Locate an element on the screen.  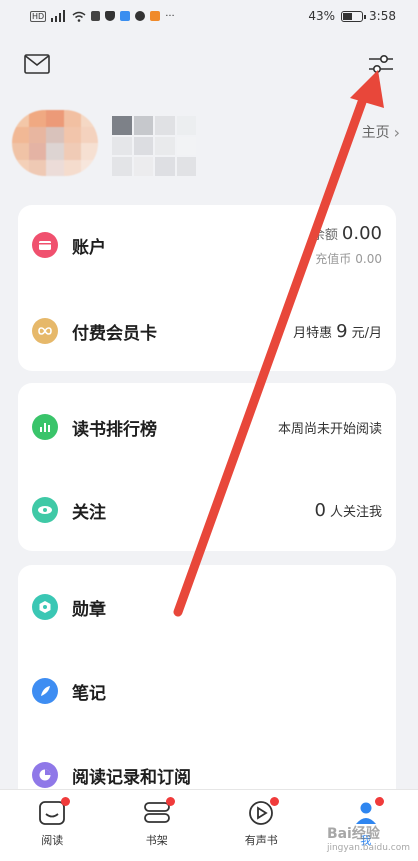
membership-label: 付费会员卡 is located at coordinates (114, 333).